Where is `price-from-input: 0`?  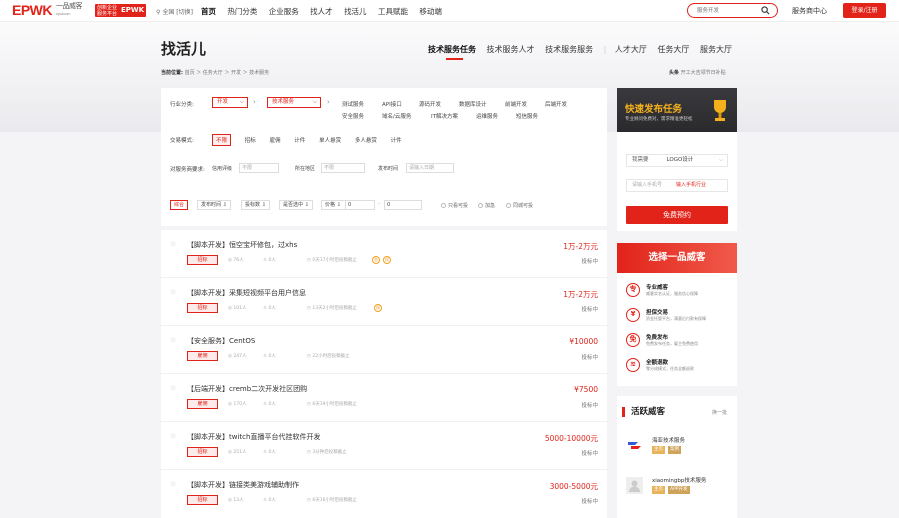 price-from-input: 0 is located at coordinates (360, 205).